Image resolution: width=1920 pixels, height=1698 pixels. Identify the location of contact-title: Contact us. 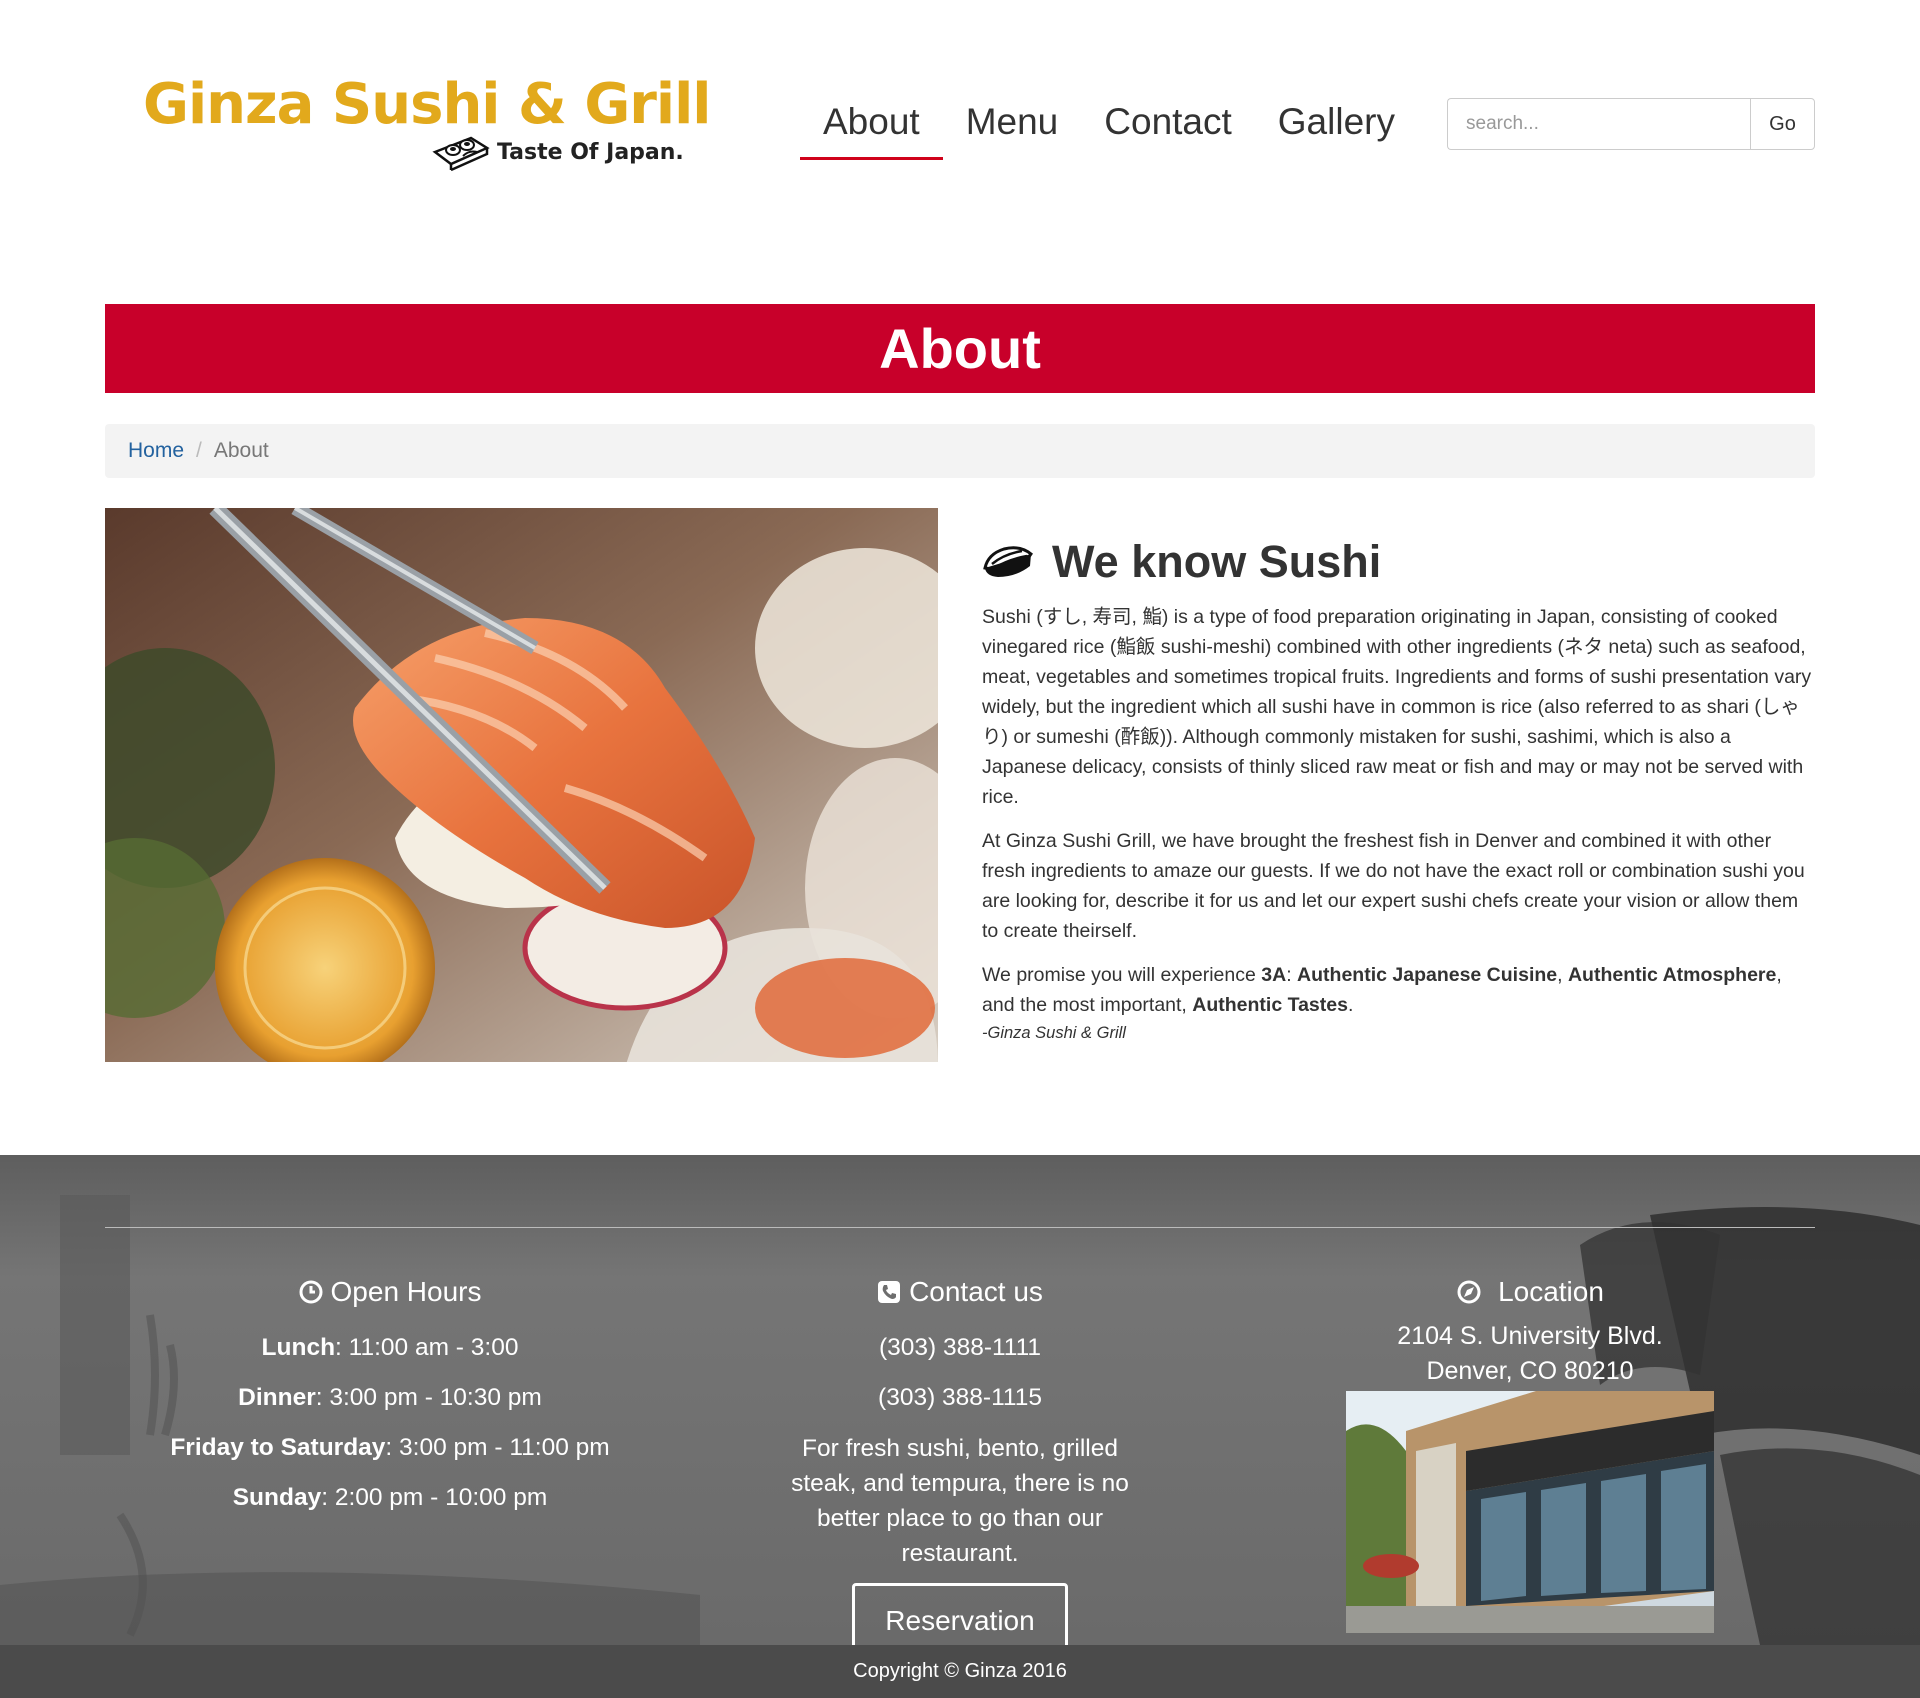
(976, 1291).